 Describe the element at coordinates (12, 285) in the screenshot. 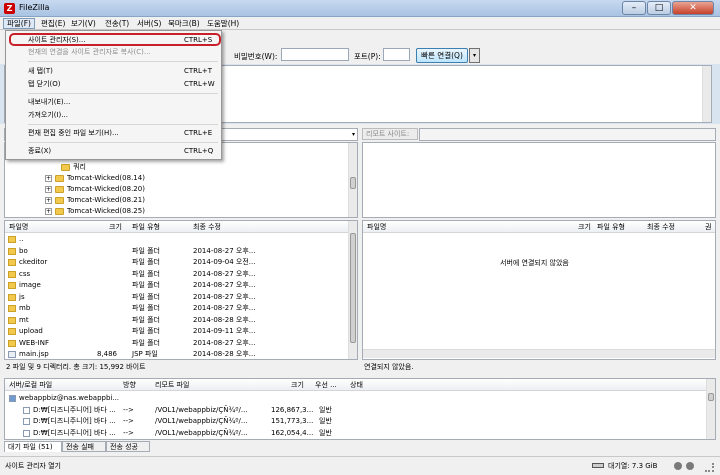

I see `folder-icon` at that location.